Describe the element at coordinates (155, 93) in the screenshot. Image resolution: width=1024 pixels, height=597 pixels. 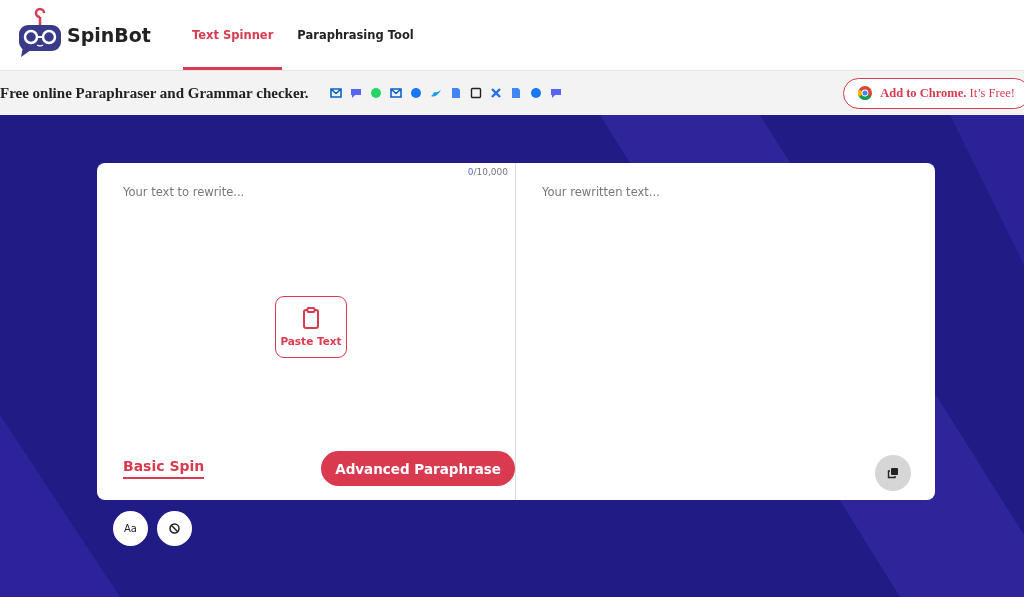
I see `tagline: Free online Paraphraser and Grammar checker.` at that location.